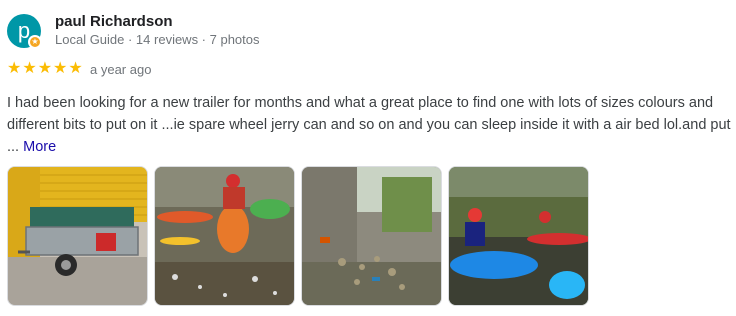 The width and height of the screenshot is (736, 316). I want to click on review-photo-trailer, so click(77, 236).